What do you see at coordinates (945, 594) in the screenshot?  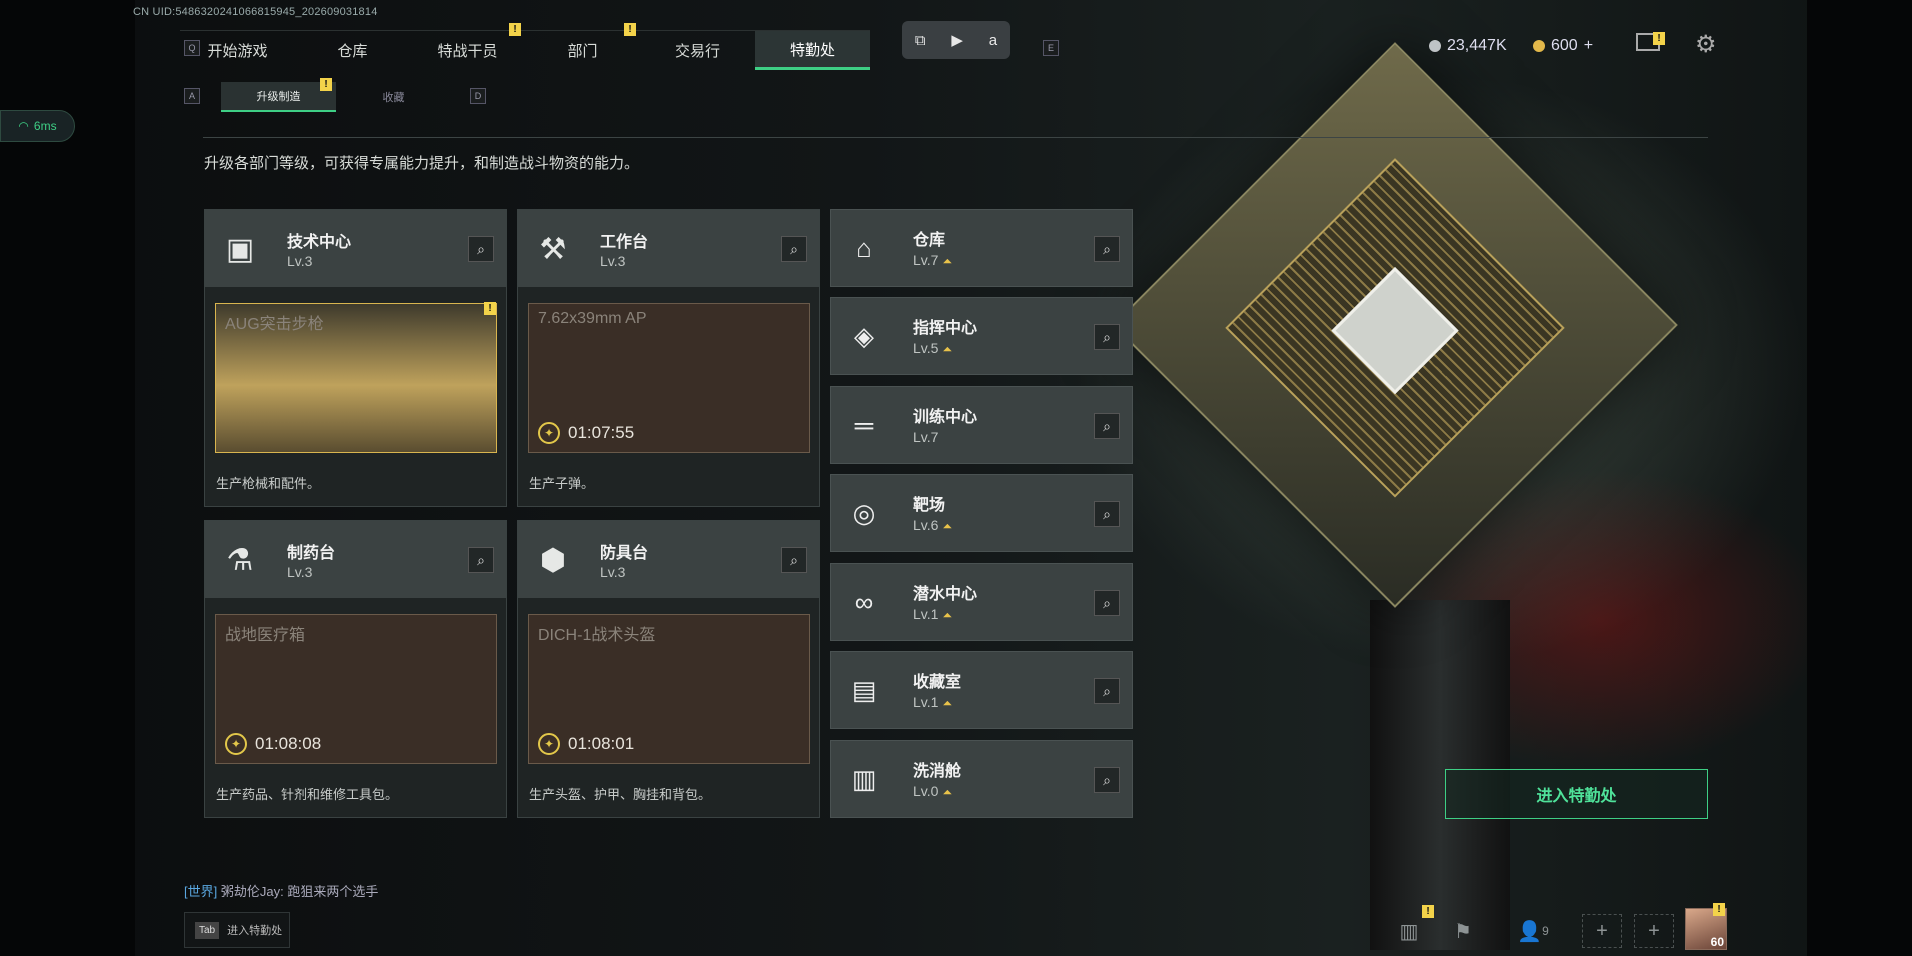 I see `dept-name: 潜水中心` at bounding box center [945, 594].